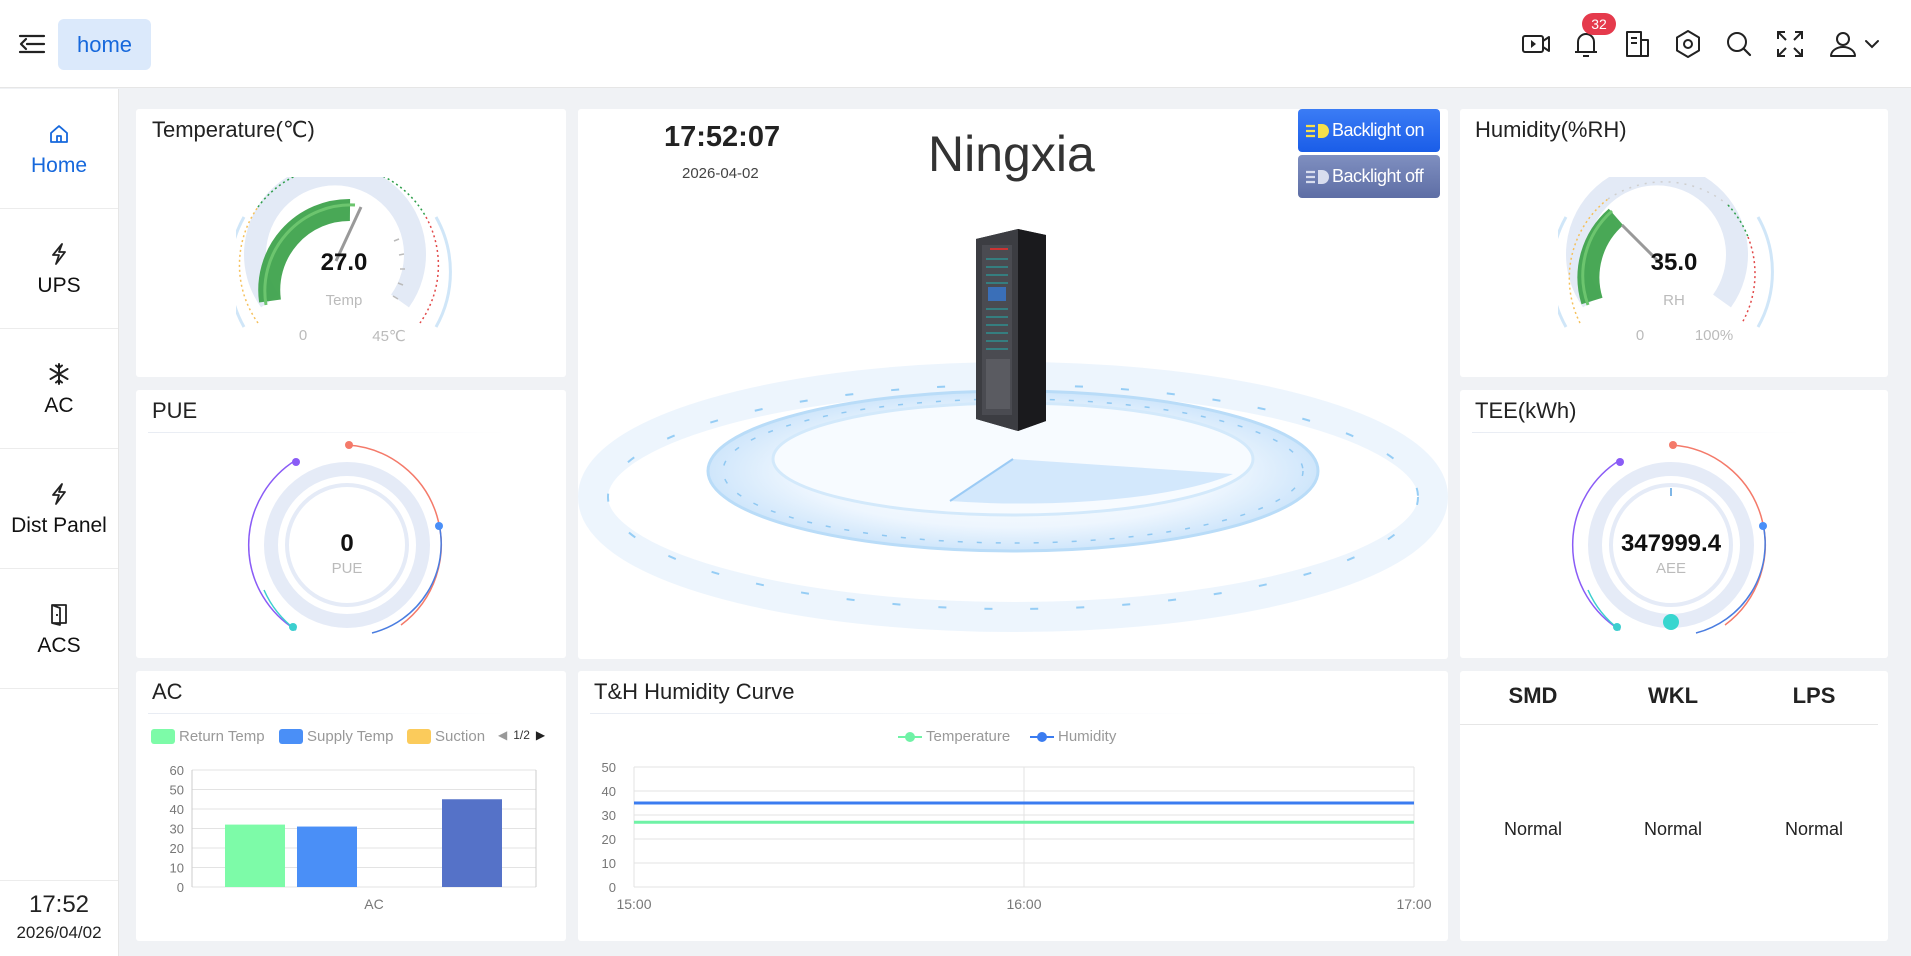 This screenshot has height=956, width=1911. I want to click on sidebar-date: 2026/04/02, so click(59, 932).